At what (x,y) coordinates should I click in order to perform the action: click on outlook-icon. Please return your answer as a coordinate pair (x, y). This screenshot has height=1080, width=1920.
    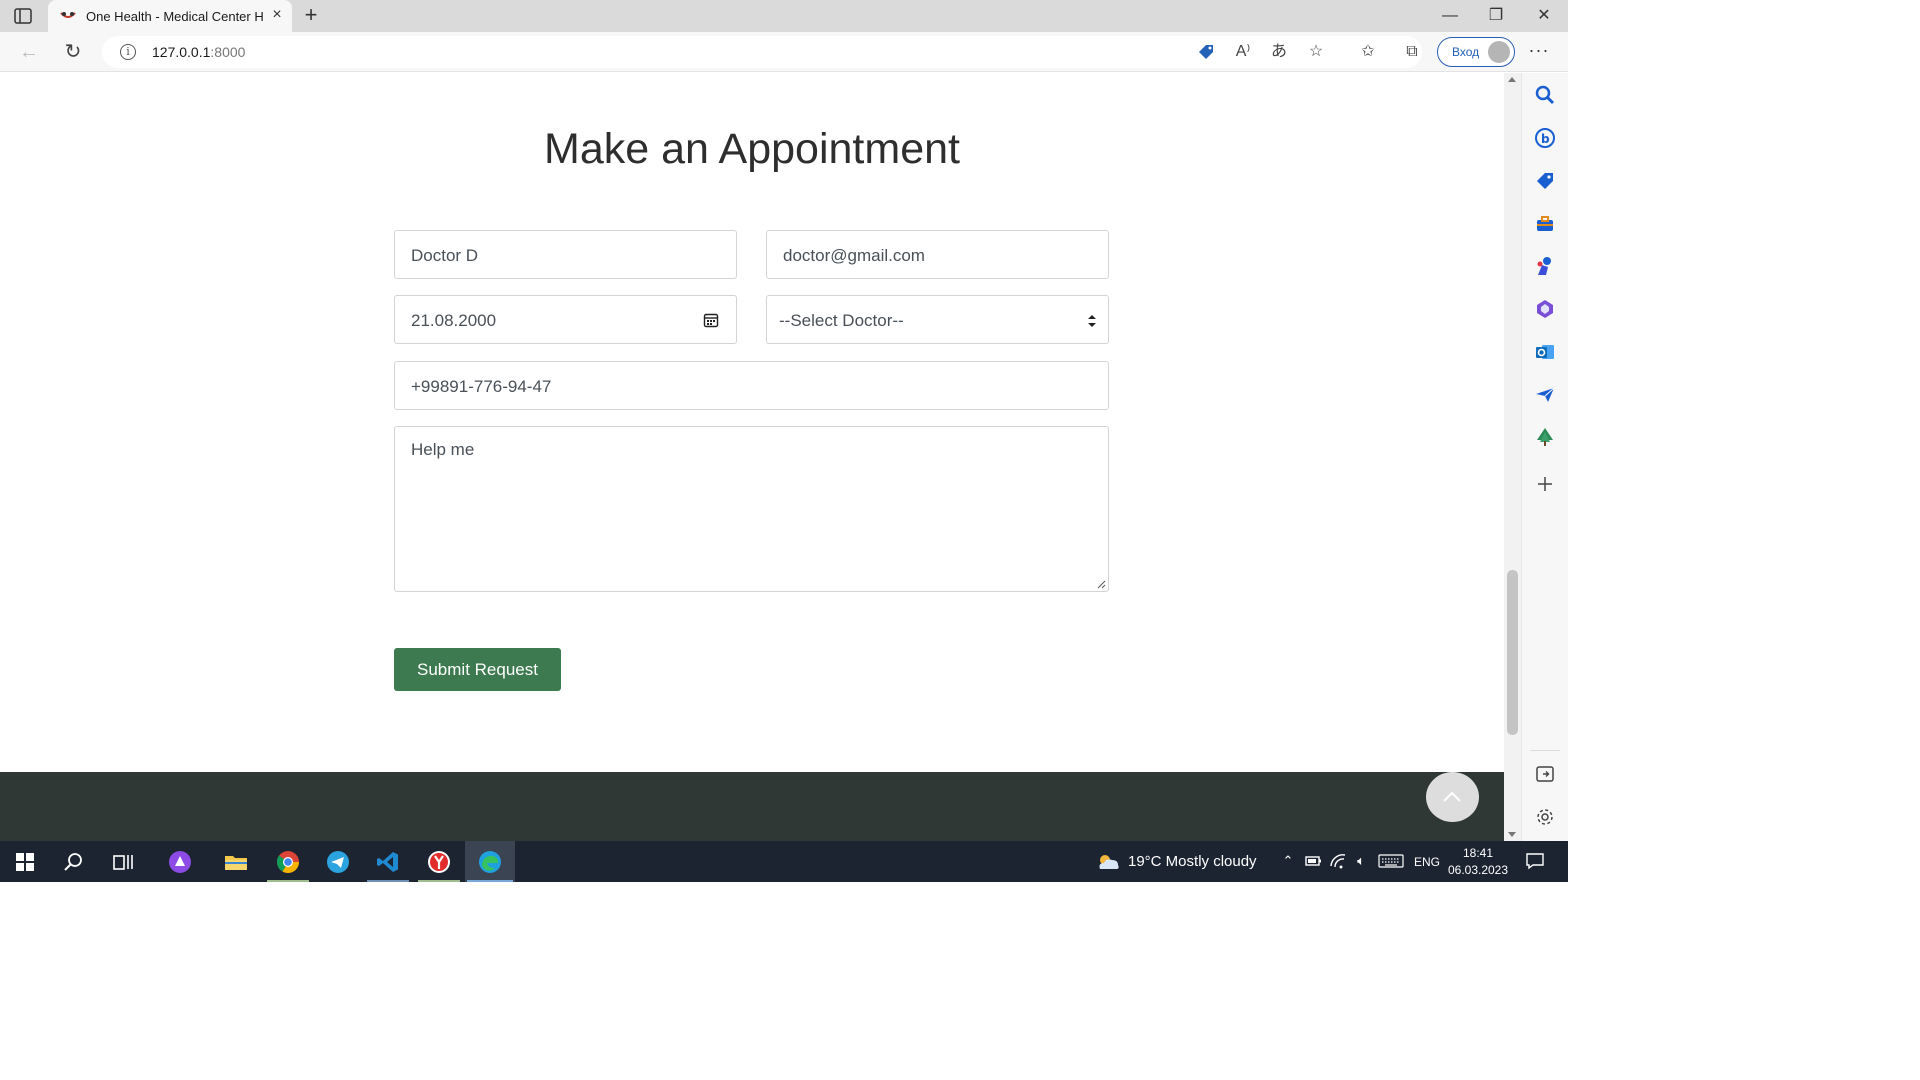
    Looking at the image, I should click on (1545, 352).